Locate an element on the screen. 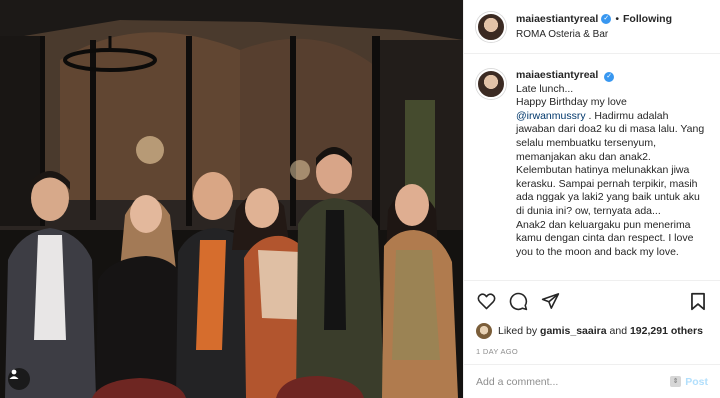 The image size is (720, 398). caption-username: maiaestiantyreal is located at coordinates (557, 75).